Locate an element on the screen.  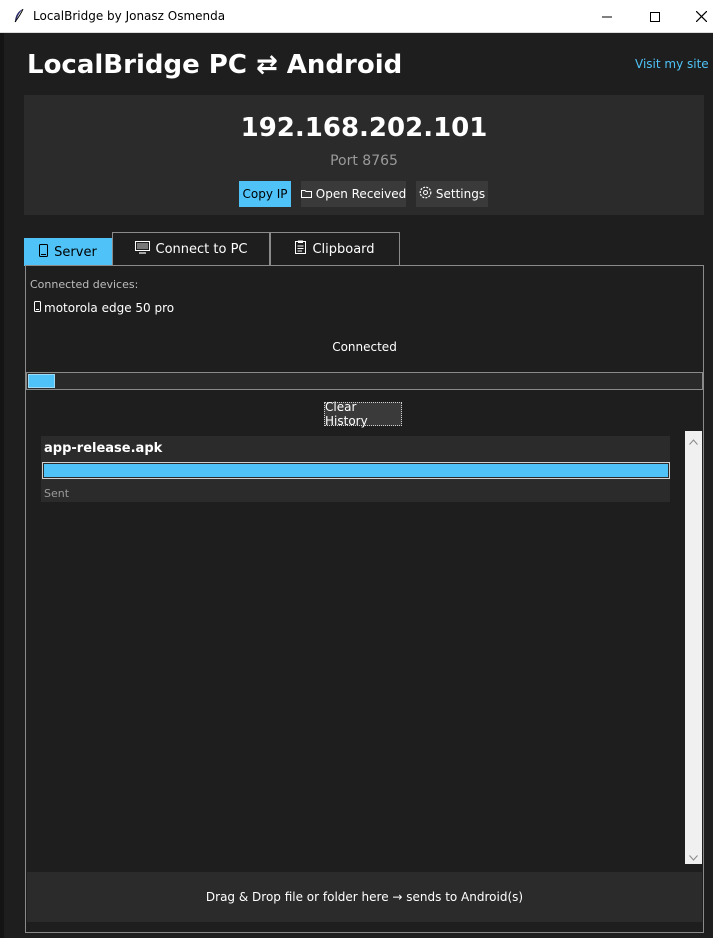
connection-status: Connected is located at coordinates (364, 347).